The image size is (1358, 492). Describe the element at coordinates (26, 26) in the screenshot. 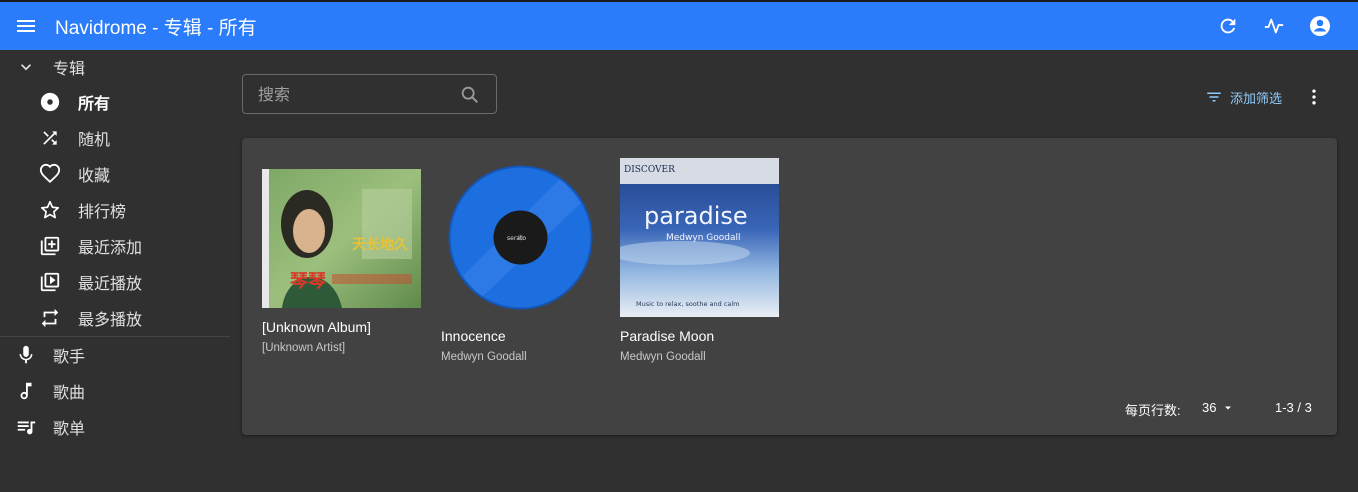

I see `menu-icon` at that location.